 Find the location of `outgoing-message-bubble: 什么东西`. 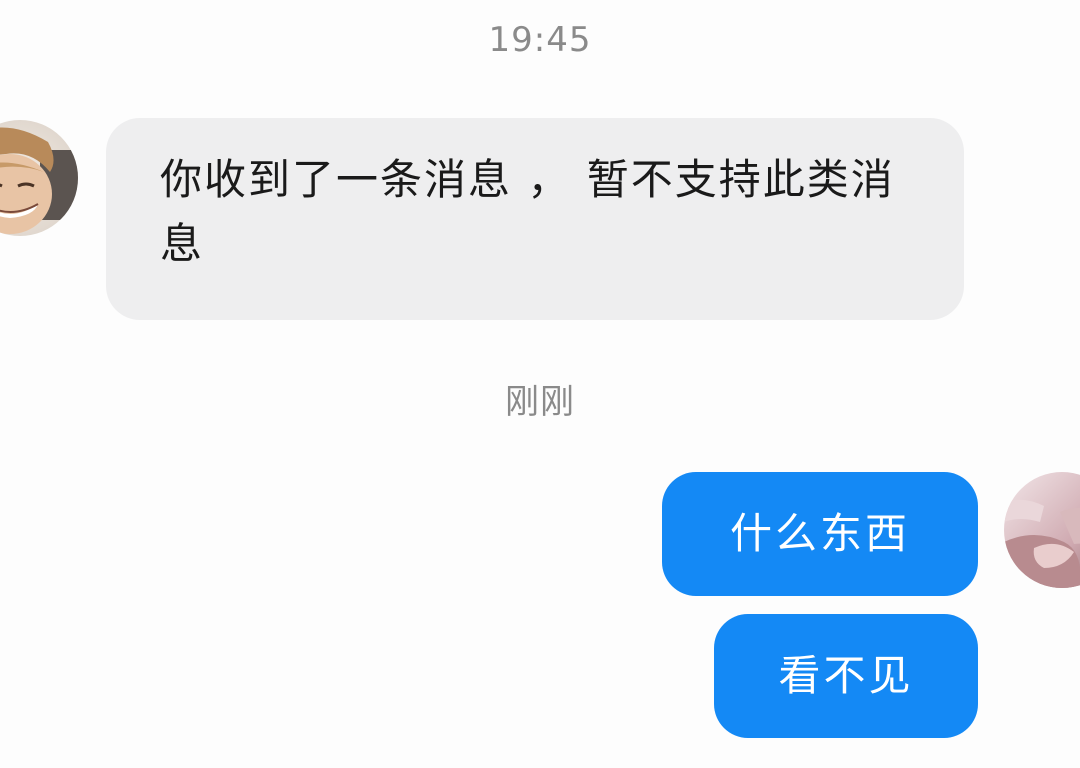

outgoing-message-bubble: 什么东西 is located at coordinates (820, 534).